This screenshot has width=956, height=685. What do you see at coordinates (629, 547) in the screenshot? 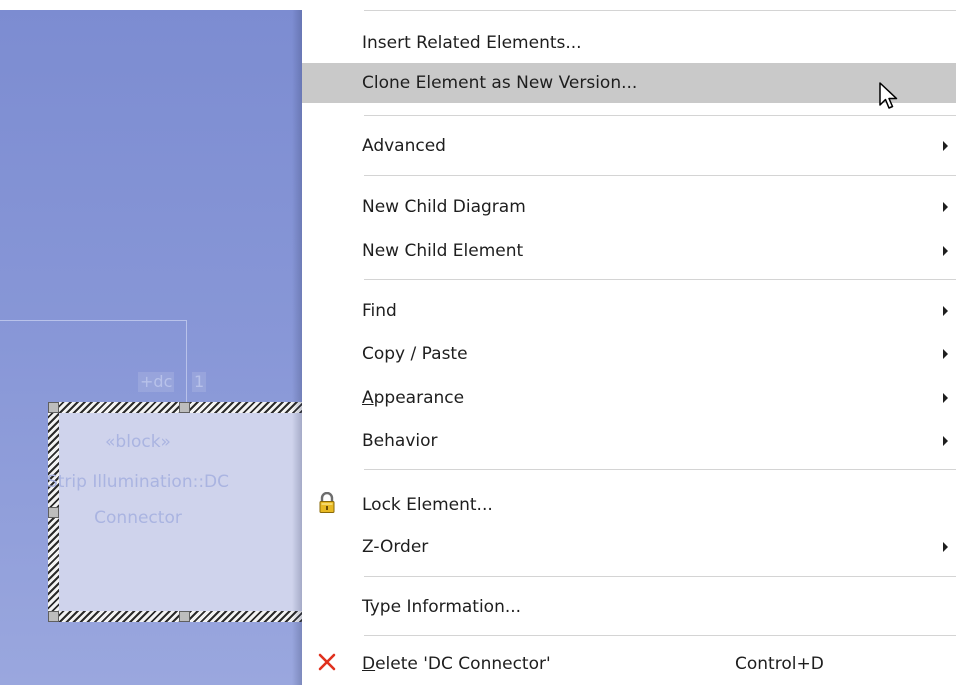
I see `menu-item-z-order: Z-Order` at bounding box center [629, 547].